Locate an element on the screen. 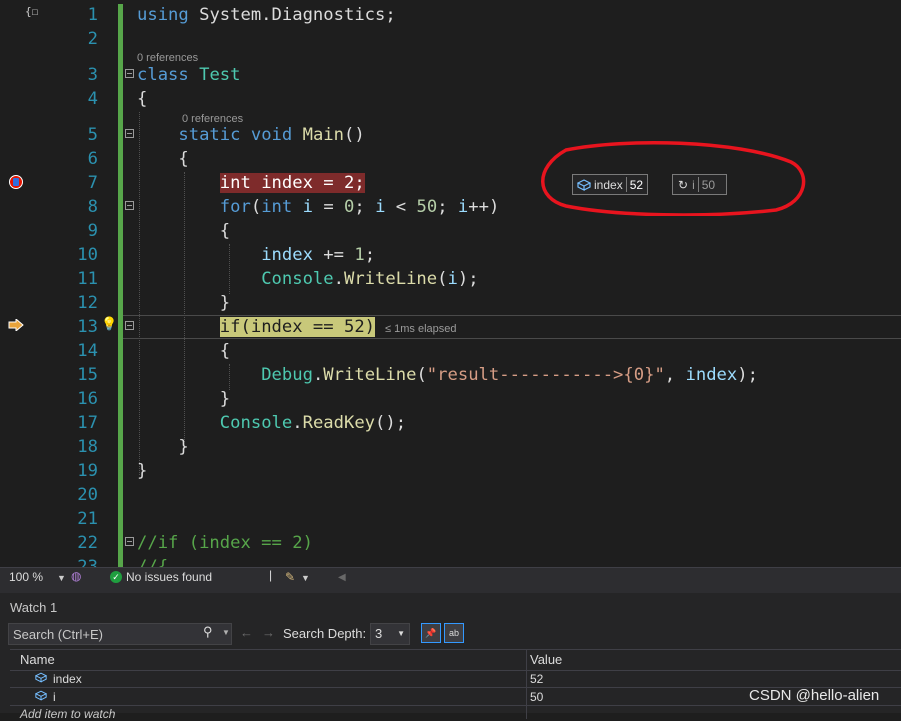 The width and height of the screenshot is (901, 721). code-token: 0 is located at coordinates (349, 207).